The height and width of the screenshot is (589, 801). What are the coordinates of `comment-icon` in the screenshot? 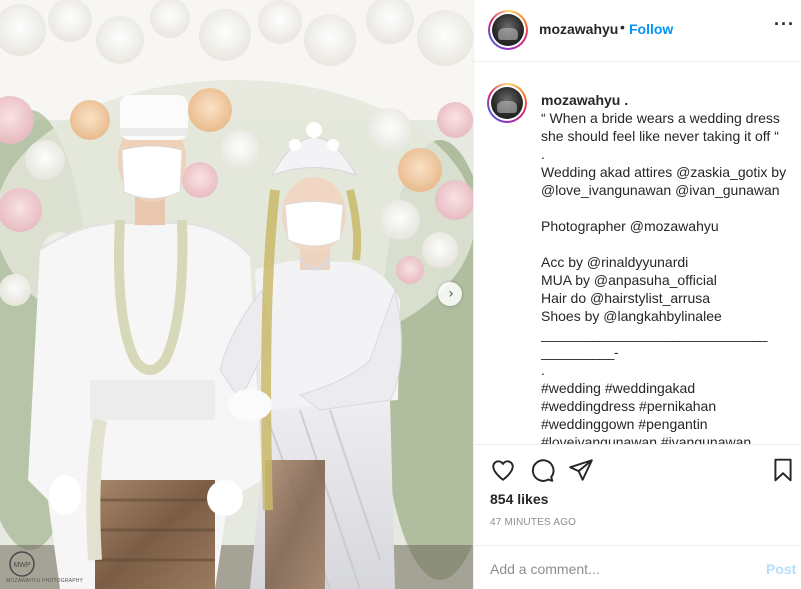 It's located at (542, 470).